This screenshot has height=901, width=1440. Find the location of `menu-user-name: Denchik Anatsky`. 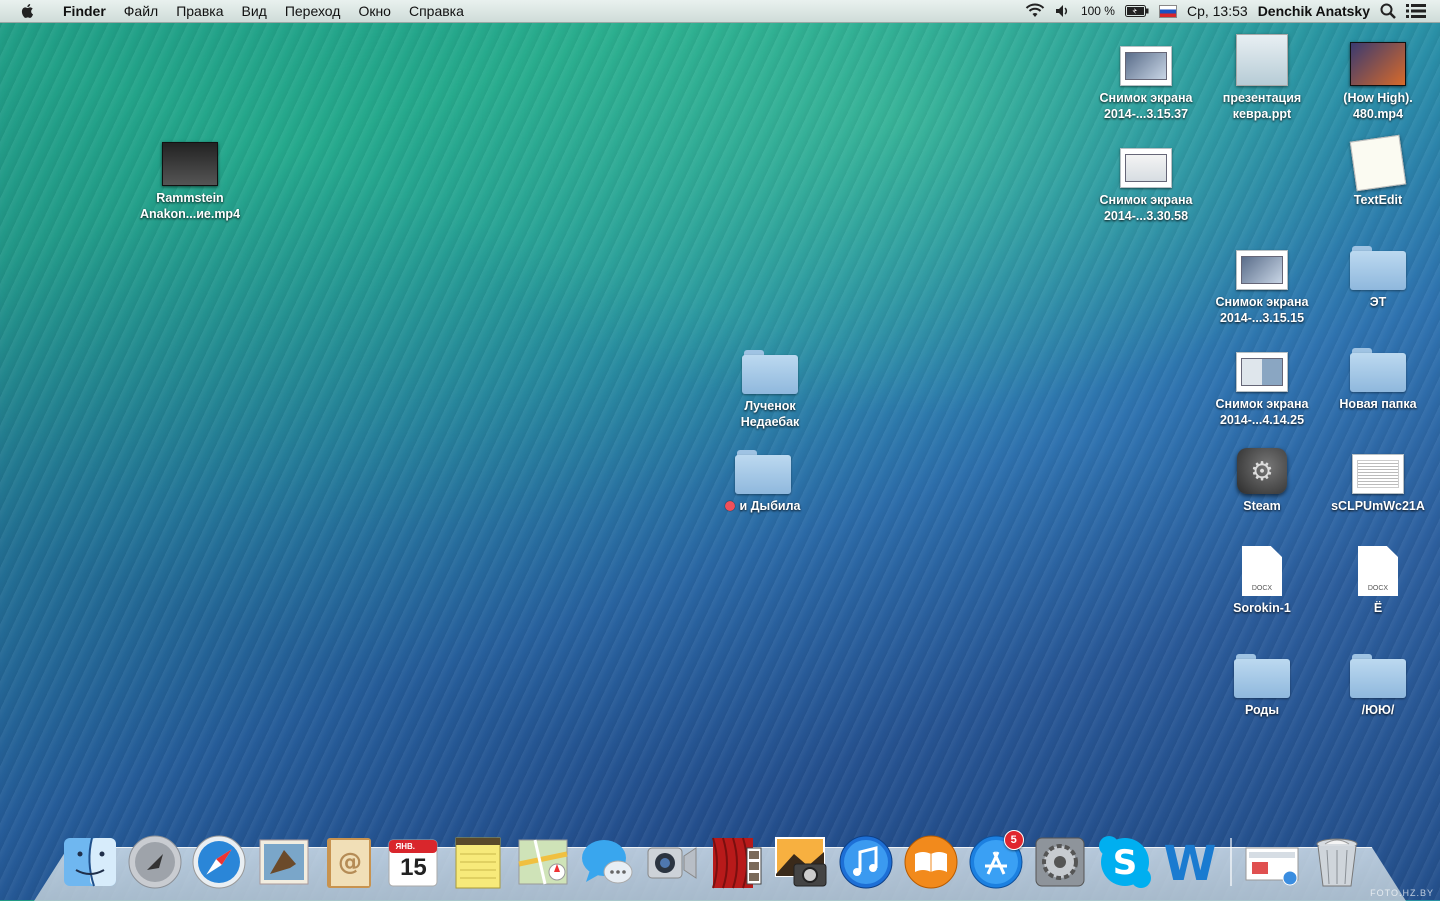

menu-user-name: Denchik Anatsky is located at coordinates (1314, 11).